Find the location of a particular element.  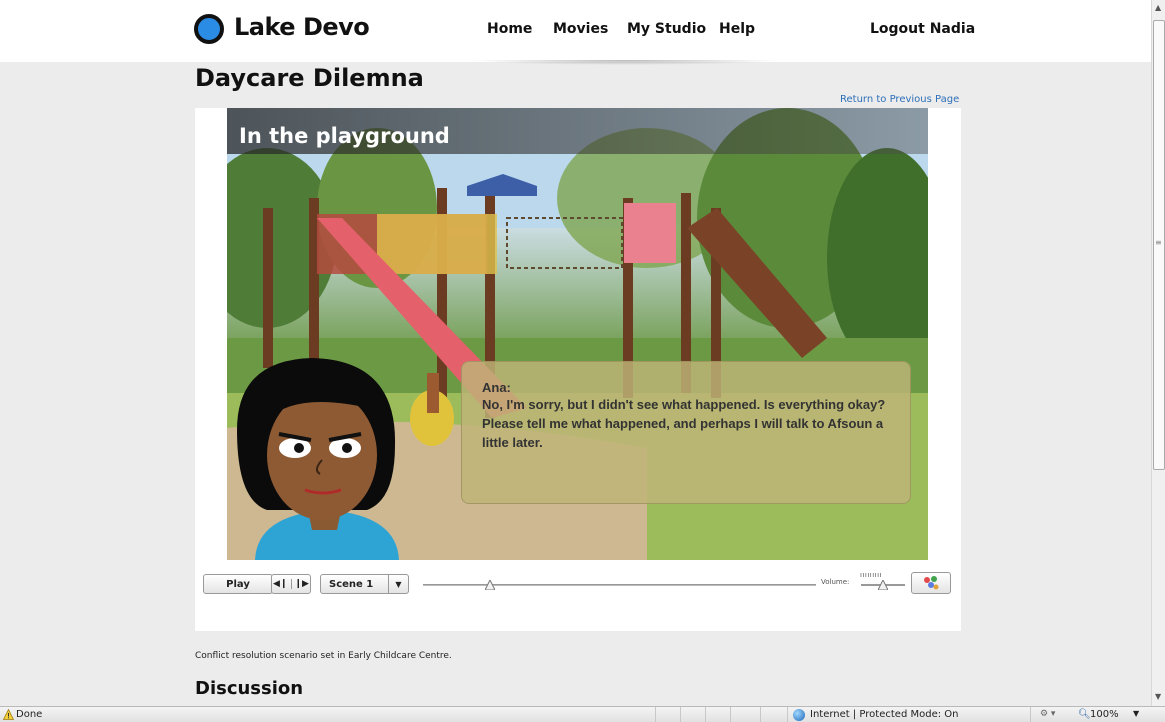

logo-icon is located at coordinates (209, 29).